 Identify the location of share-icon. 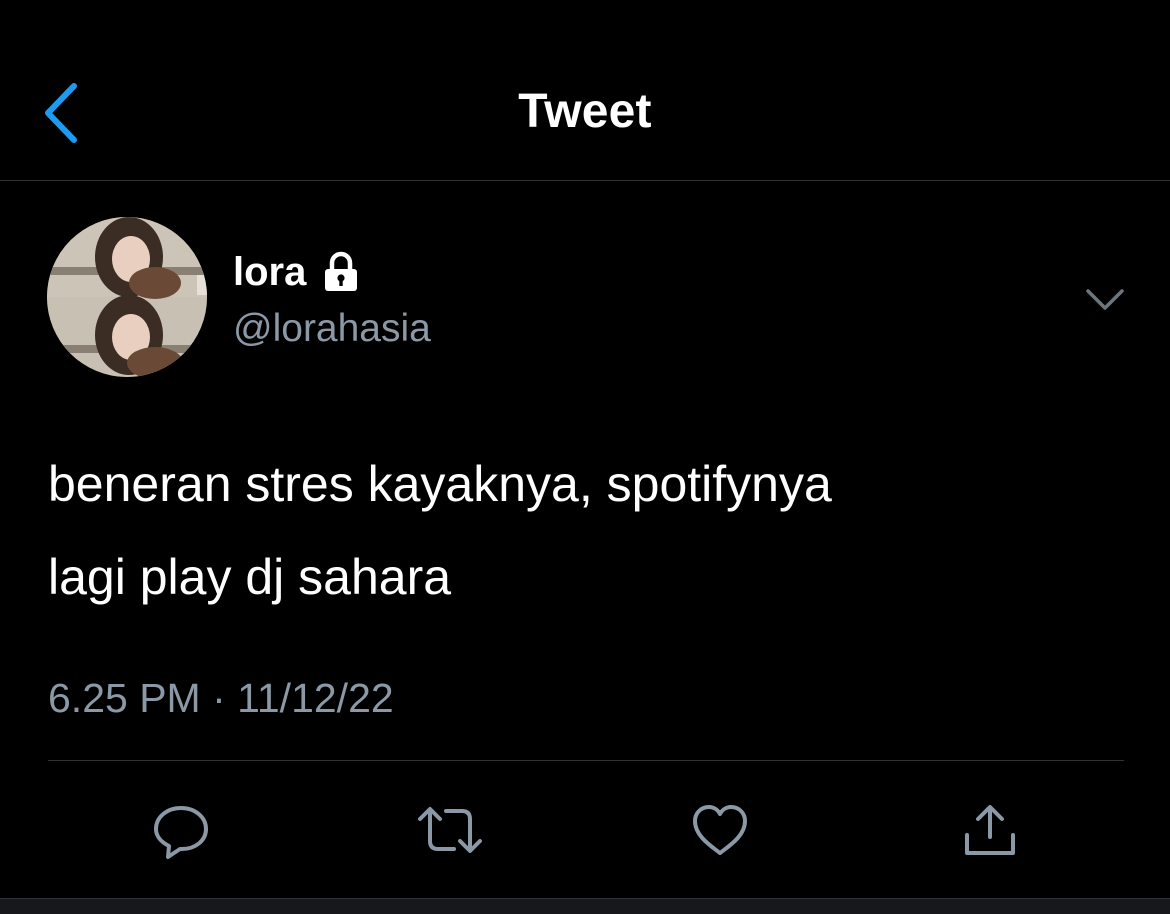
(990, 830).